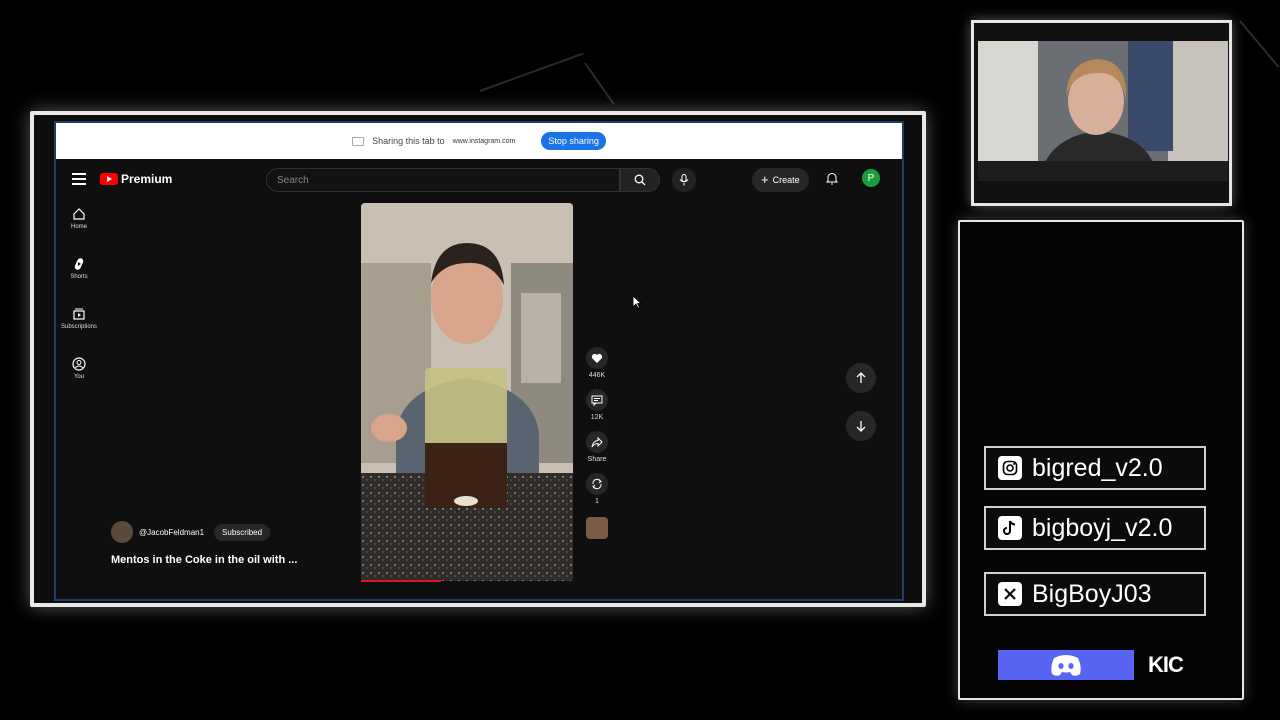  I want to click on short-video-player, so click(467, 392).